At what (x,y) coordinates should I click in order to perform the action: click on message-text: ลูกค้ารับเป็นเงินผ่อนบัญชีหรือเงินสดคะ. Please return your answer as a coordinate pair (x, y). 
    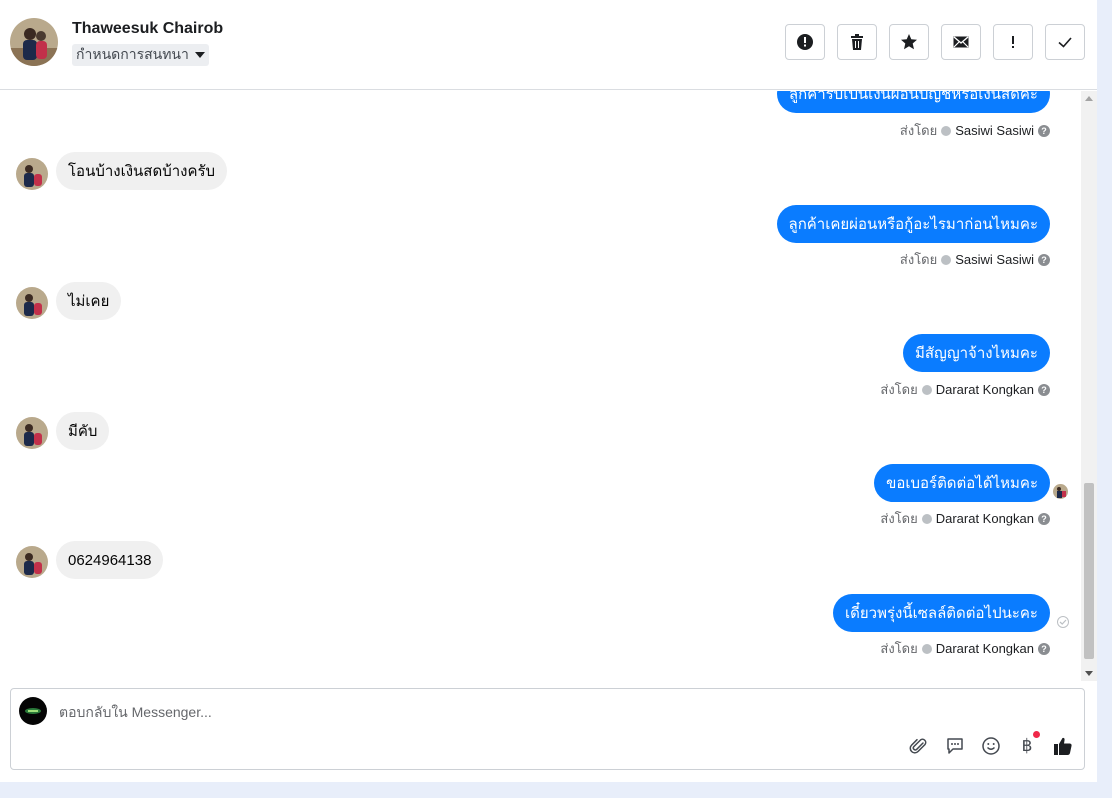
    Looking at the image, I should click on (913, 97).